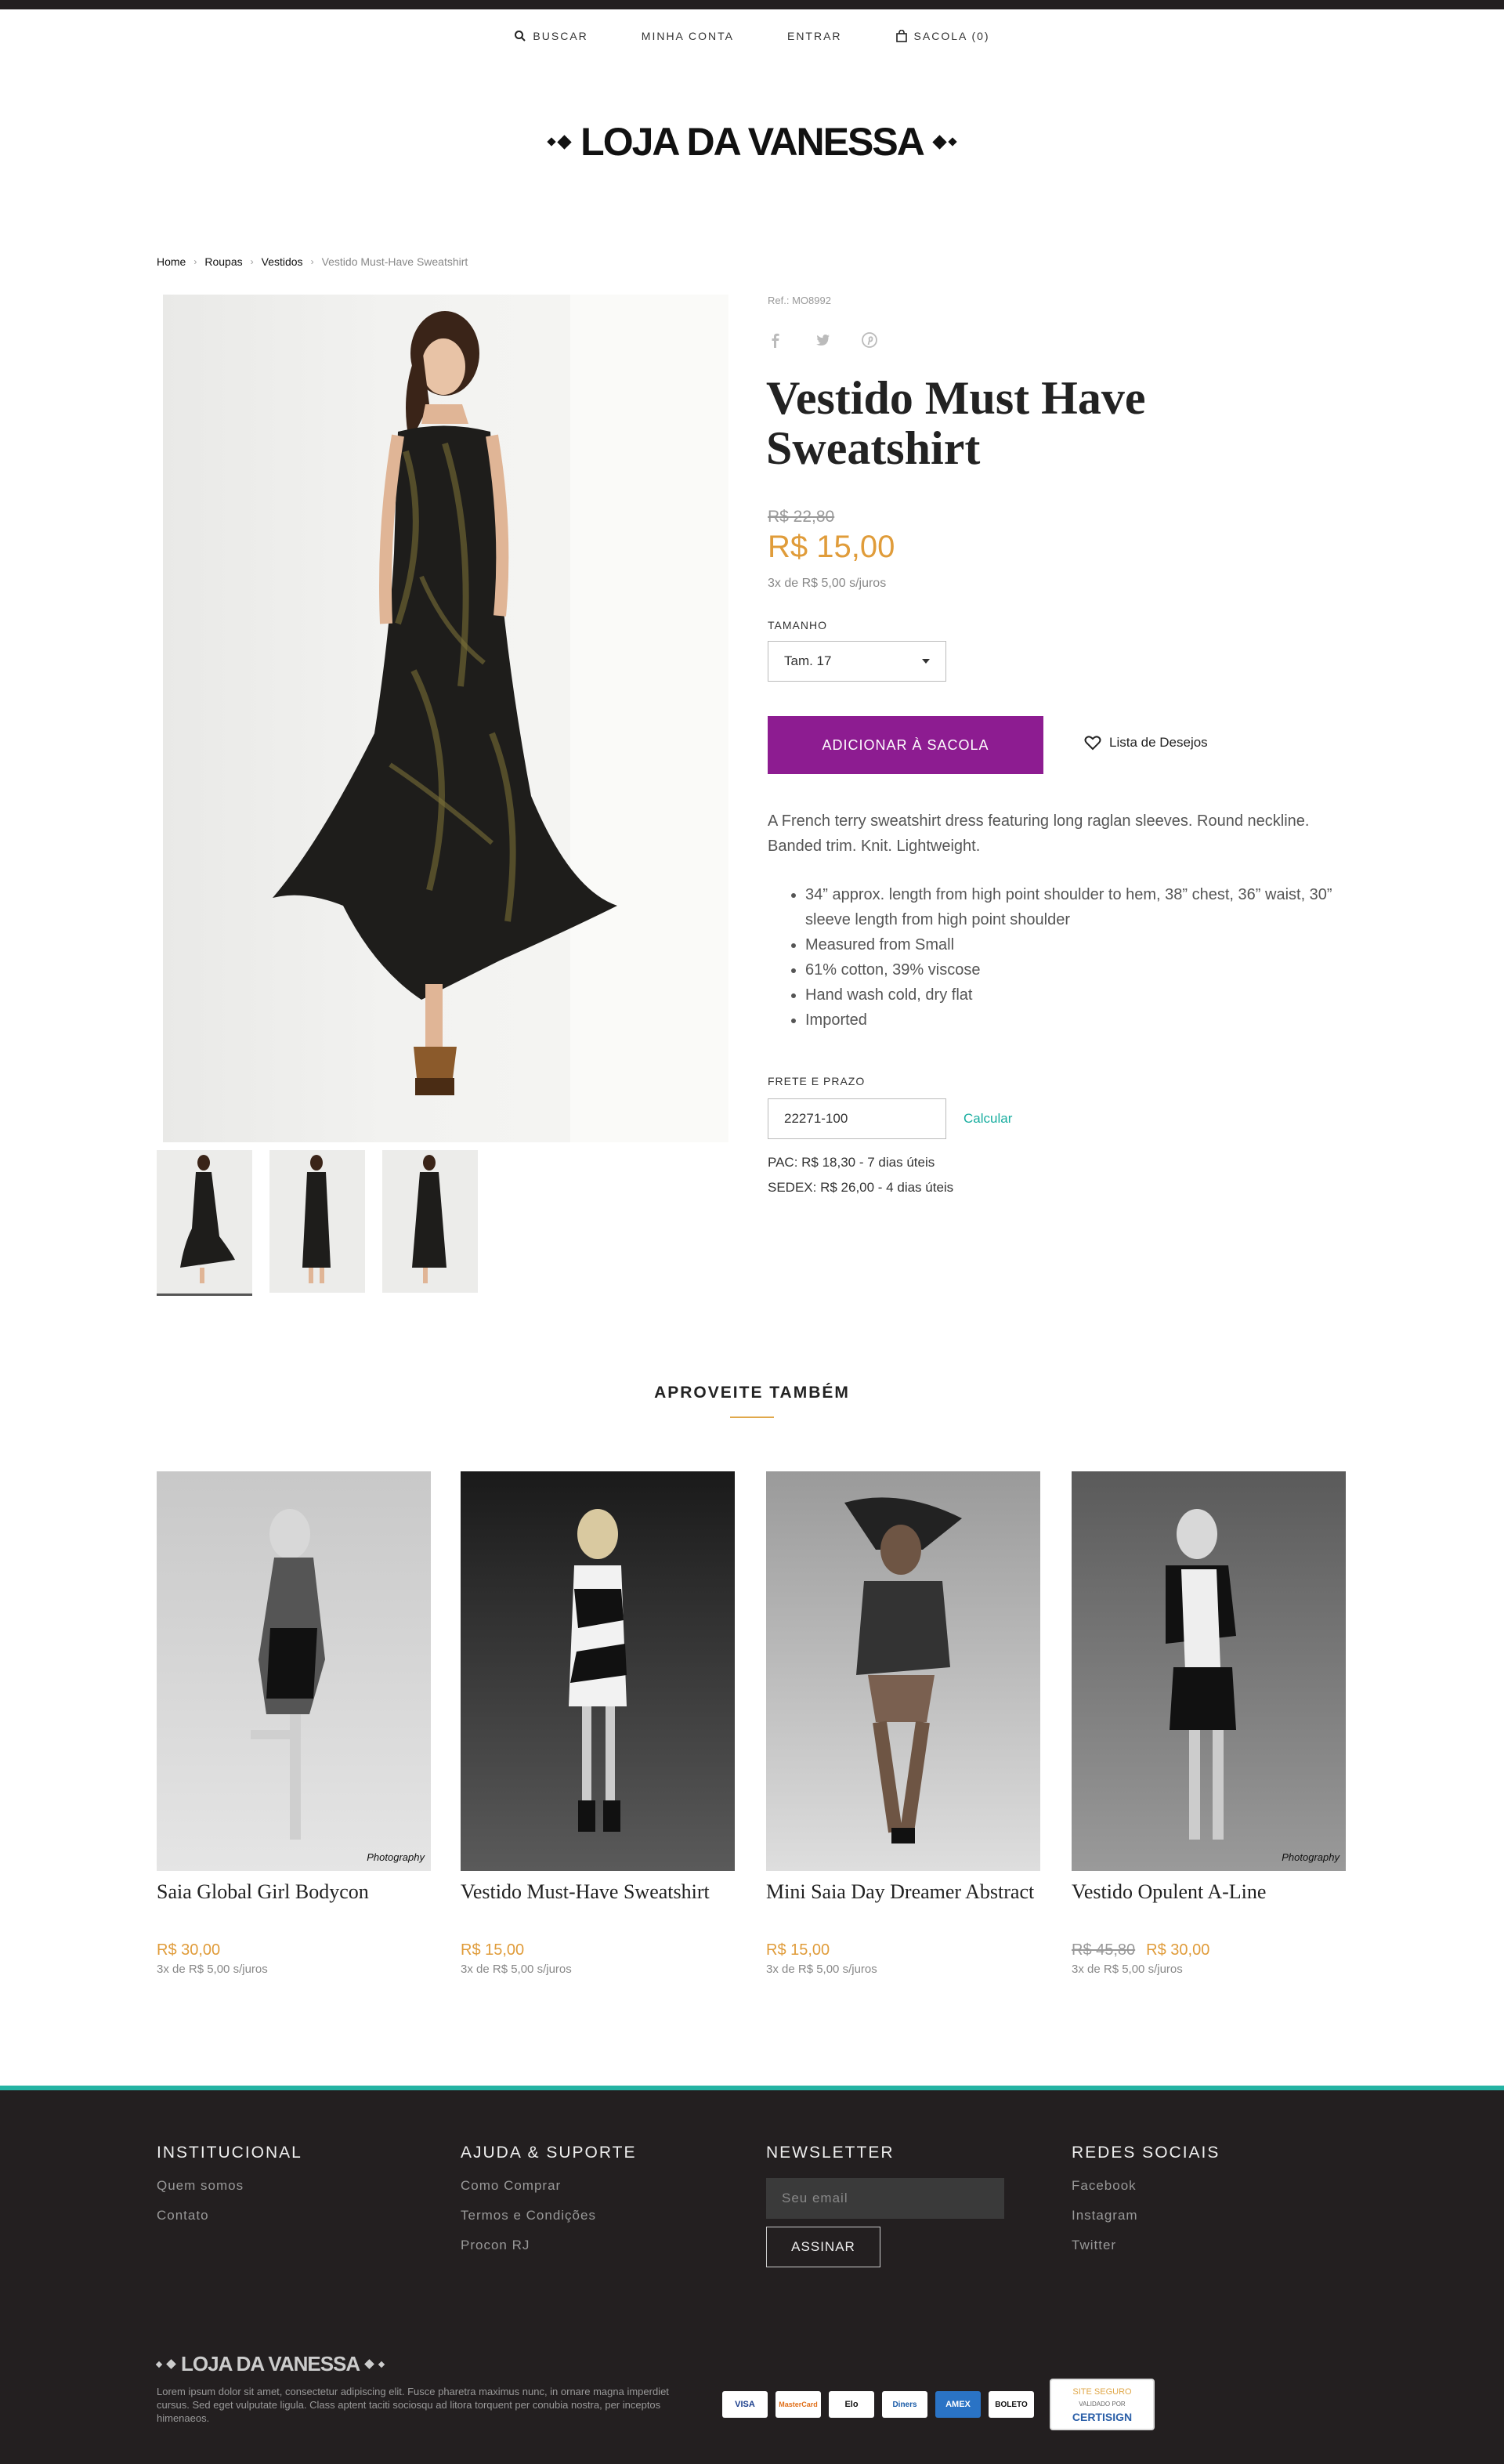  I want to click on footer-link: Instagram, so click(1146, 2215).